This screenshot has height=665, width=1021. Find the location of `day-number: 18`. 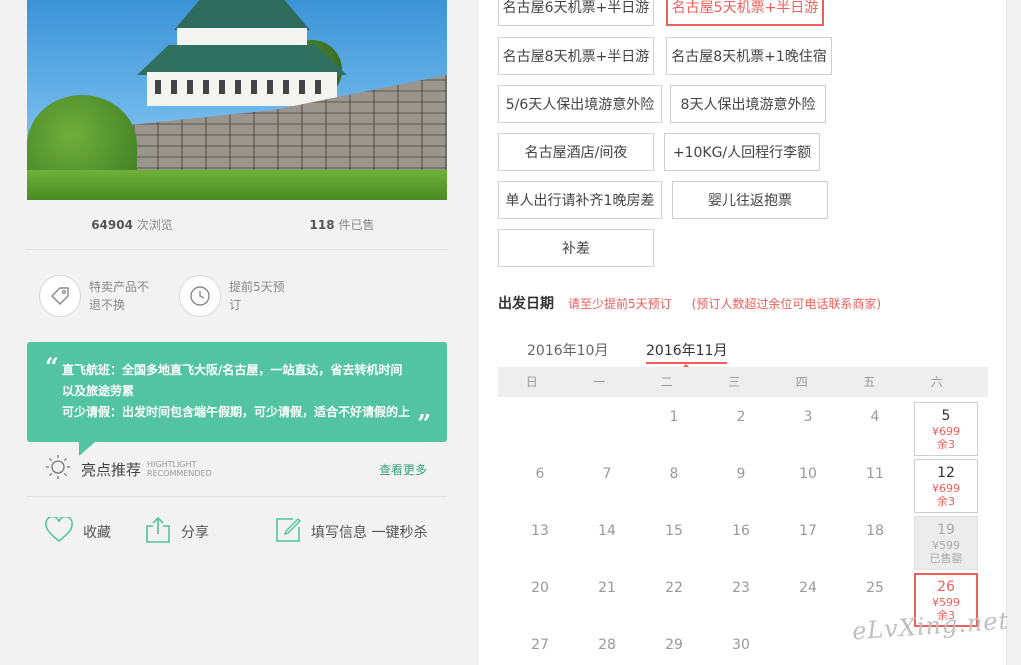

day-number: 18 is located at coordinates (875, 531).